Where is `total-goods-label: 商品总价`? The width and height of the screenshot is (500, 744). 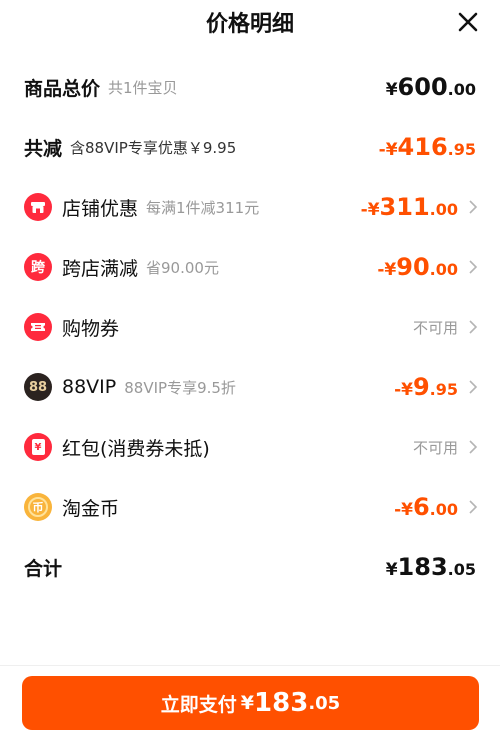 total-goods-label: 商品总价 is located at coordinates (62, 88).